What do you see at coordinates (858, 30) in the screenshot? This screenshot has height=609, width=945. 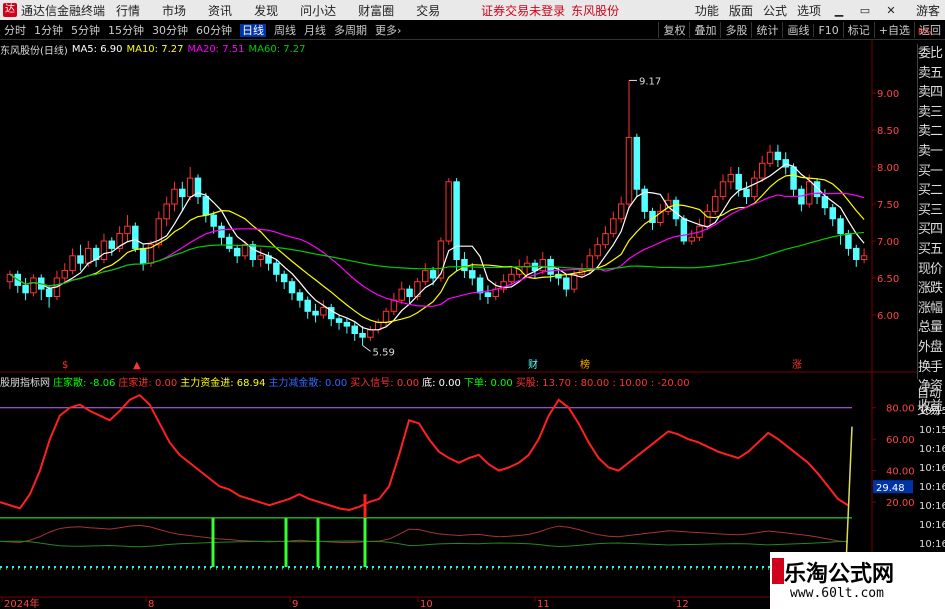 I see `chart-action-button: 标记` at bounding box center [858, 30].